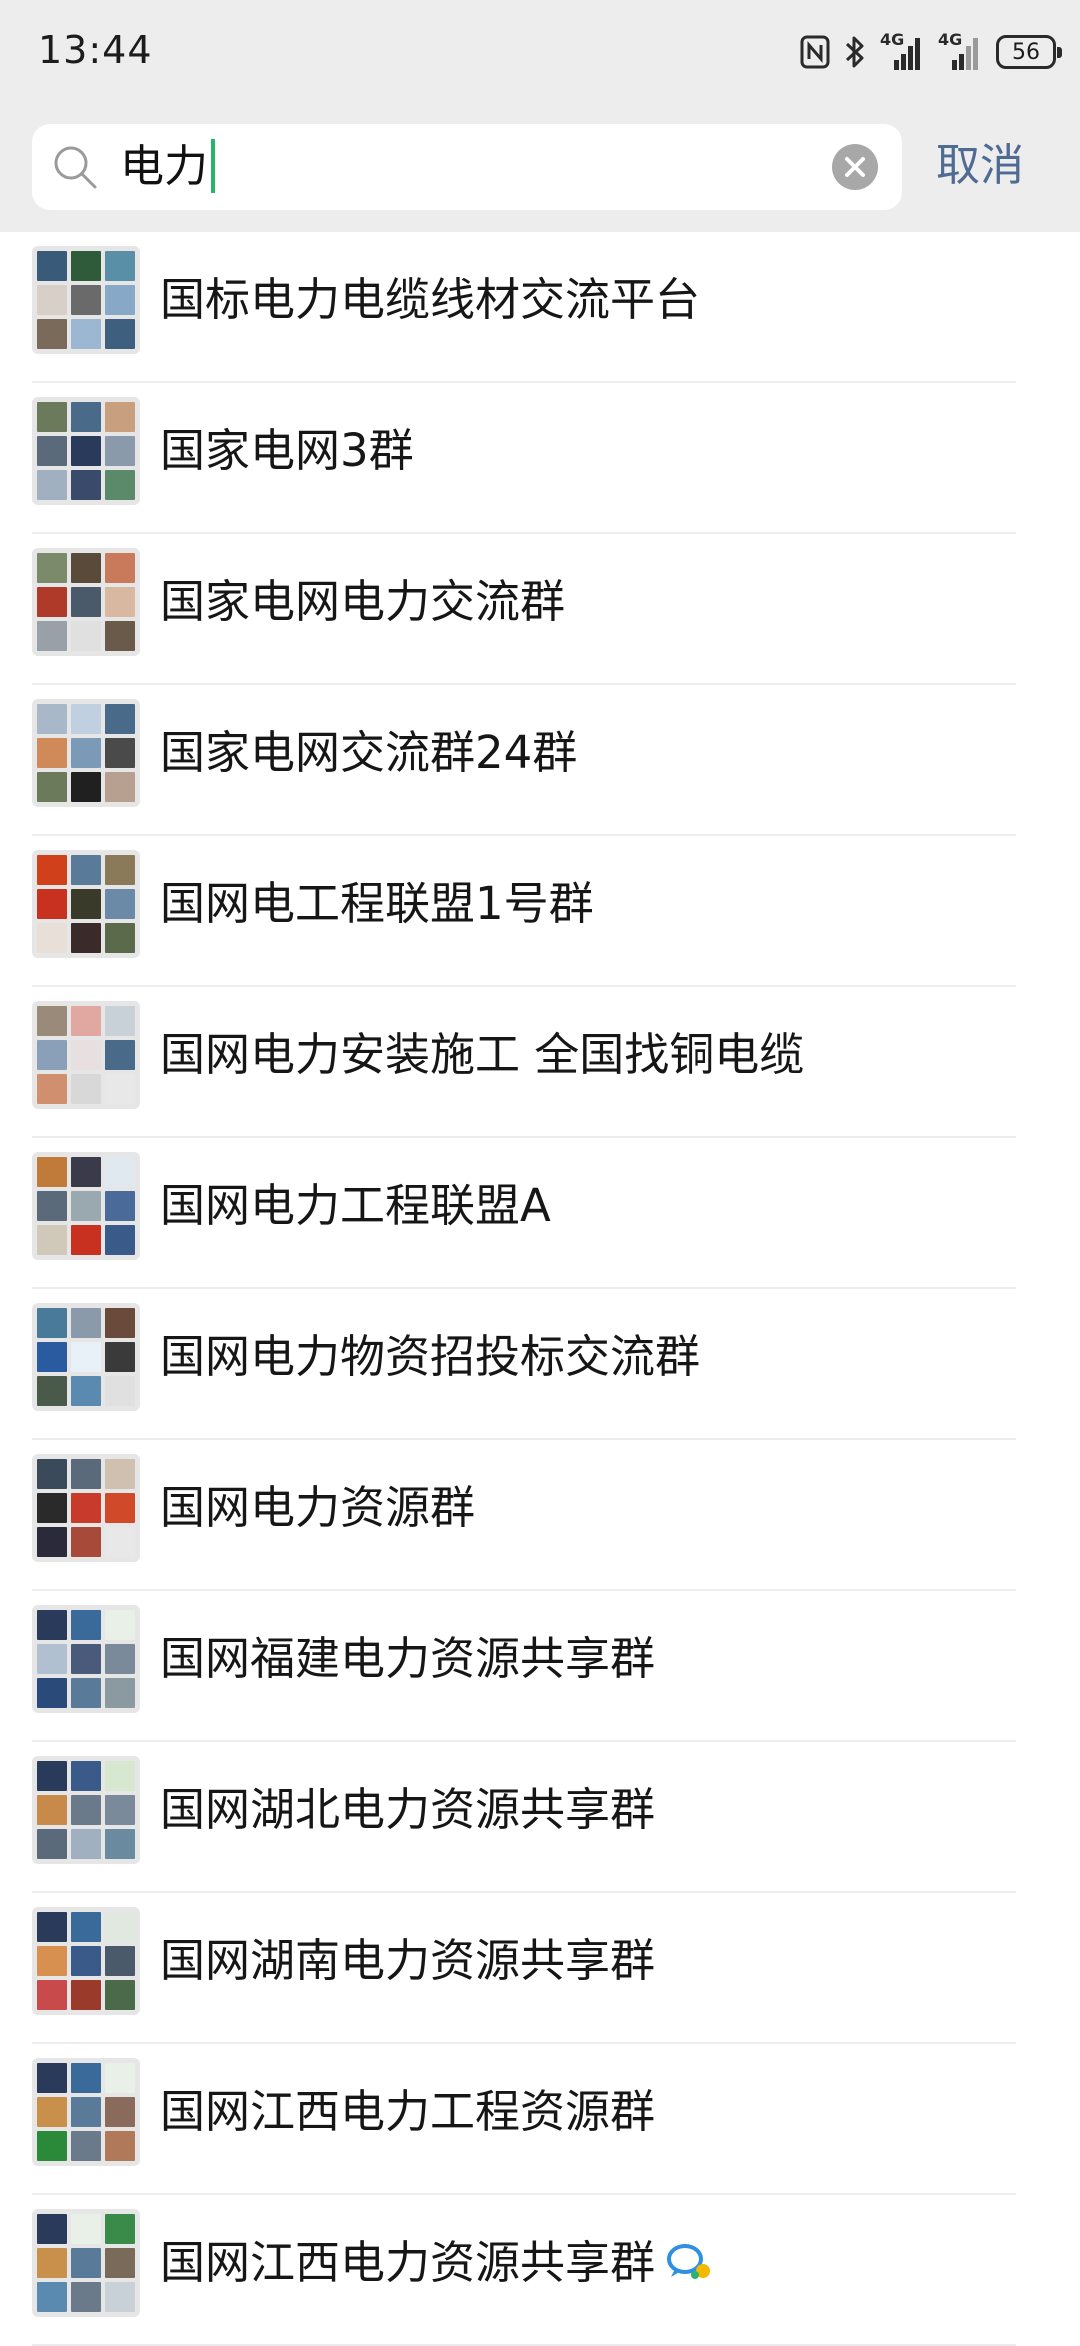 The height and width of the screenshot is (2346, 1080). What do you see at coordinates (960, 51) in the screenshot?
I see `4g-signal-icon: 4G` at bounding box center [960, 51].